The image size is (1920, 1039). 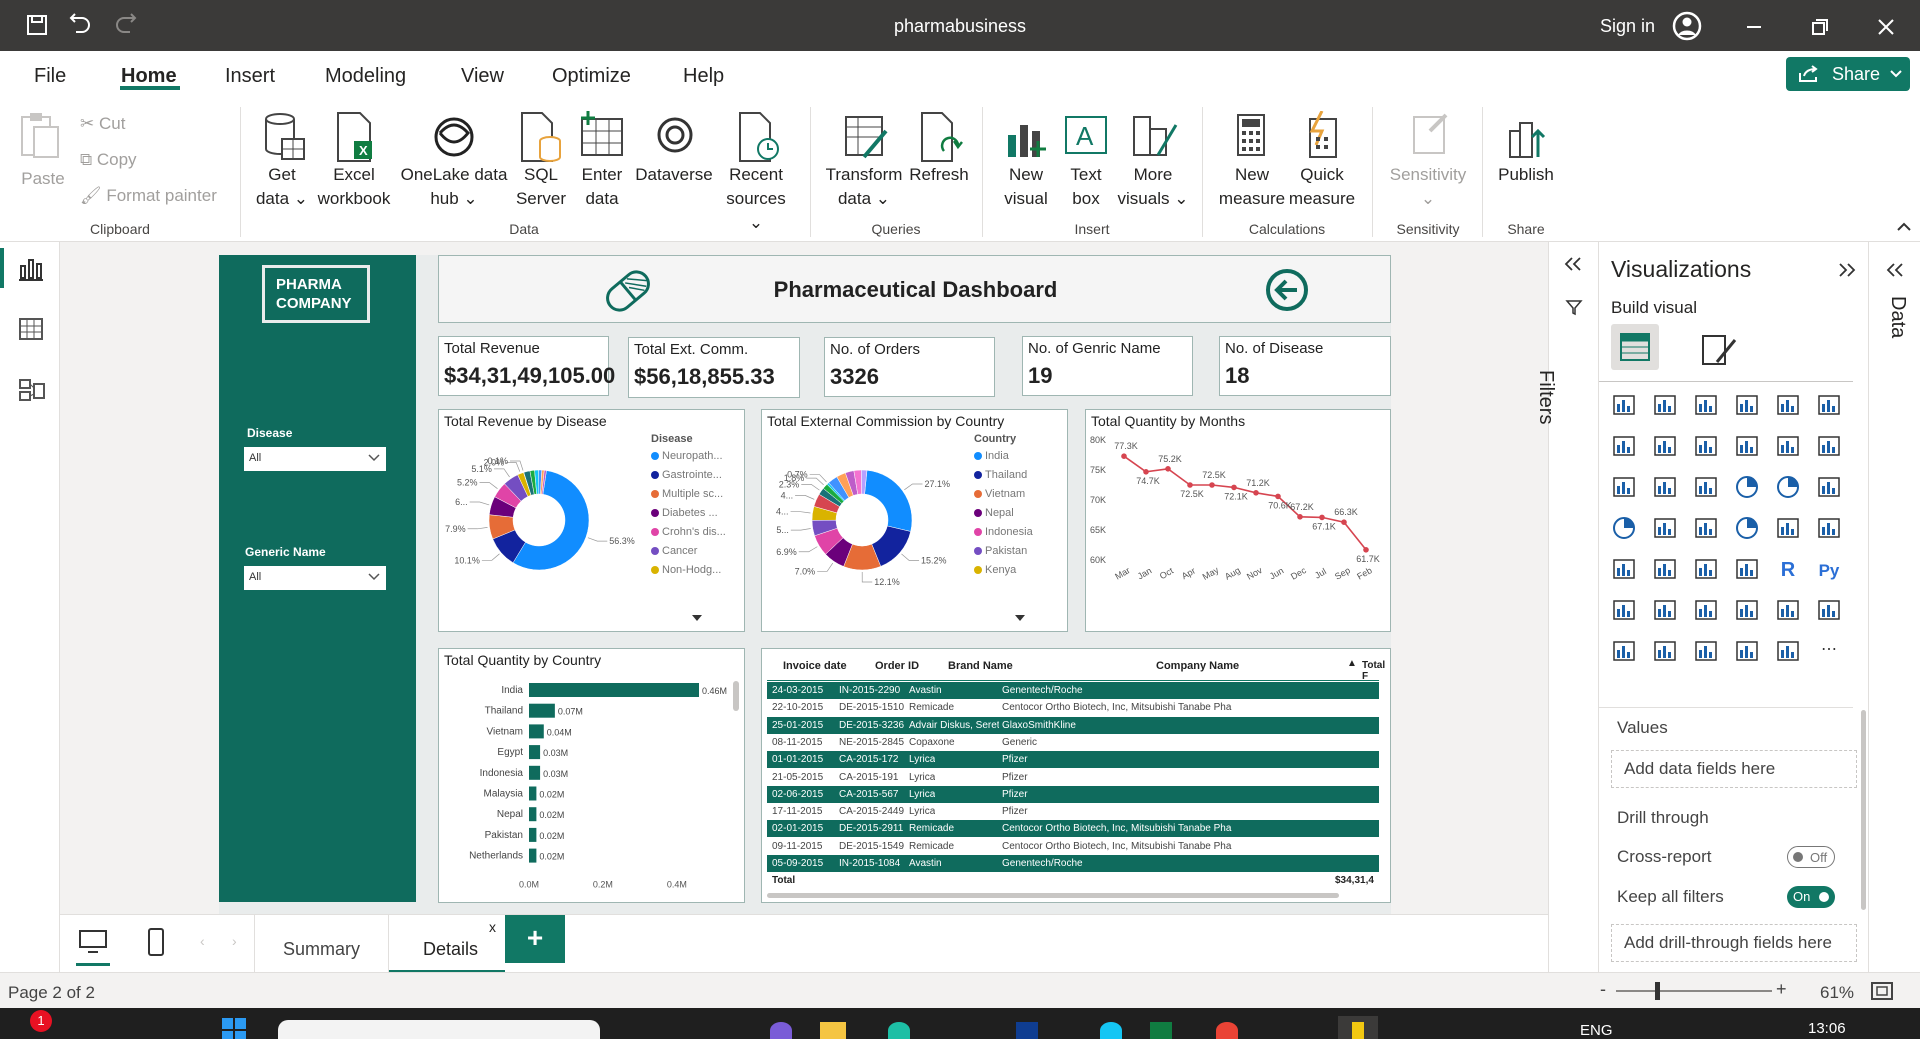 What do you see at coordinates (1734, 943) in the screenshot?
I see `add-drill-through-fields-well: Add drill-through fields here` at bounding box center [1734, 943].